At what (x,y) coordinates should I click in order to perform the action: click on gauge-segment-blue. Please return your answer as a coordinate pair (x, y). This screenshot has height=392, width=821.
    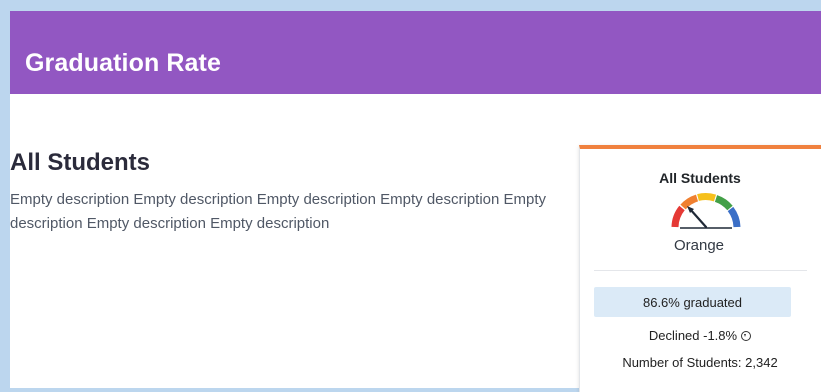
    Looking at the image, I should click on (734, 217).